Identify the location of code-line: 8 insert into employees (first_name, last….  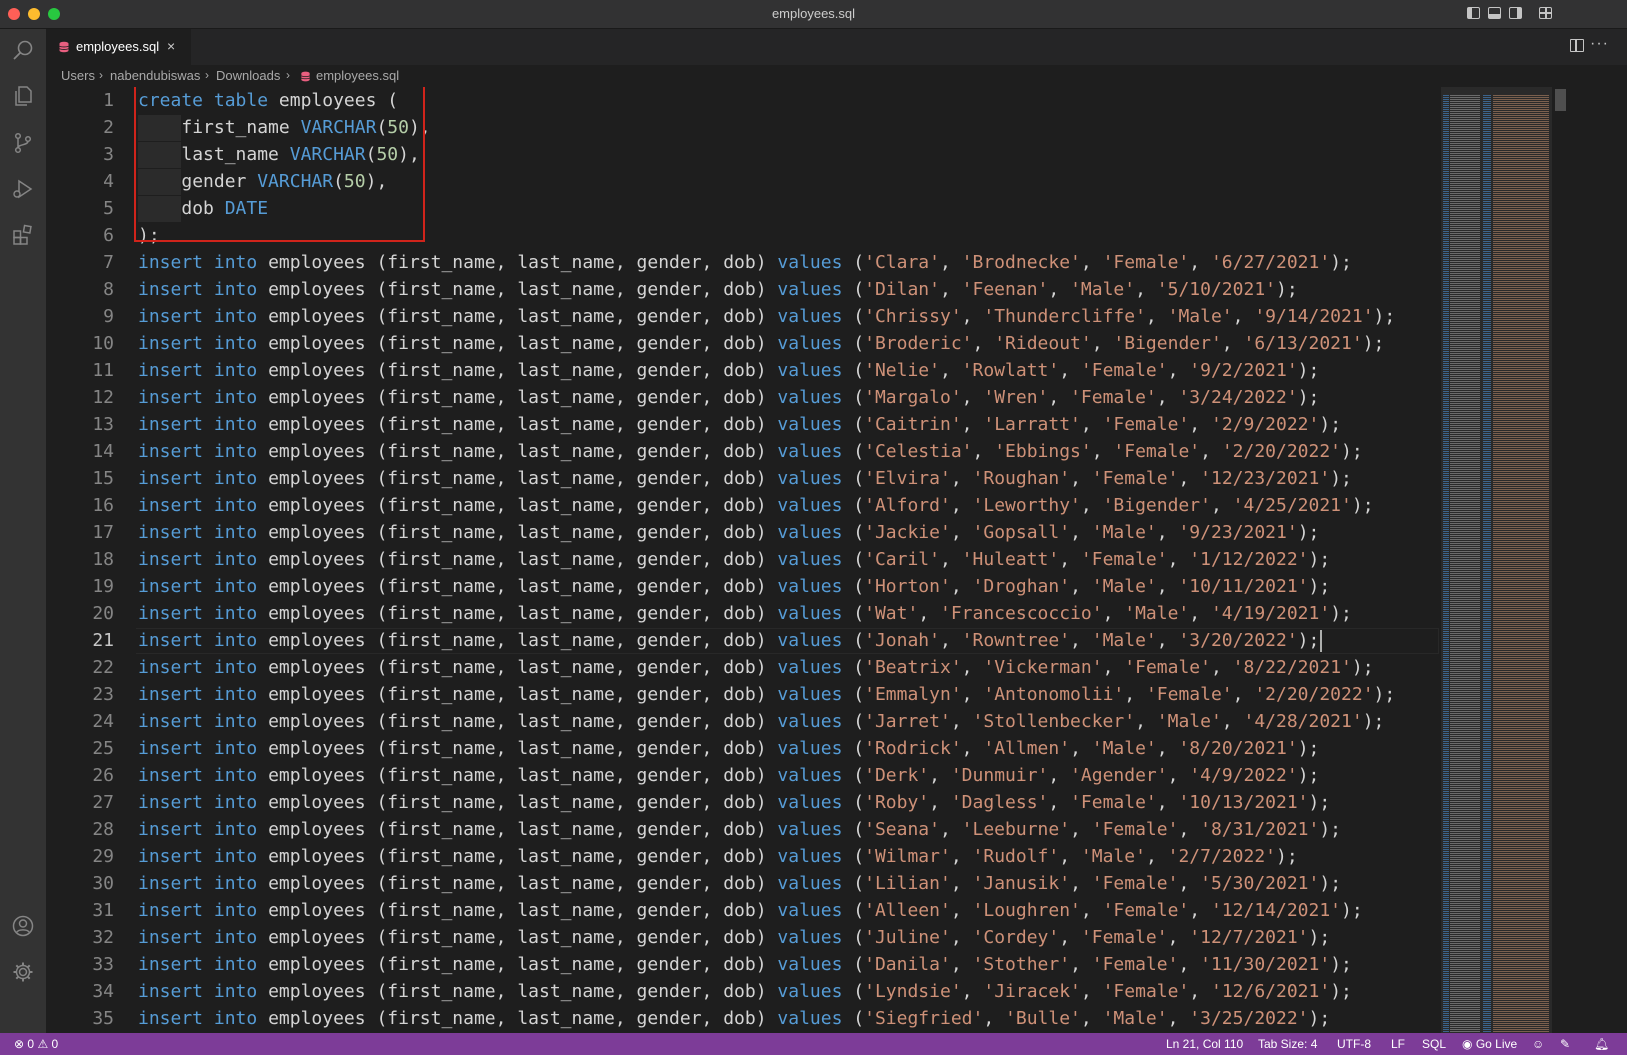
(743, 290).